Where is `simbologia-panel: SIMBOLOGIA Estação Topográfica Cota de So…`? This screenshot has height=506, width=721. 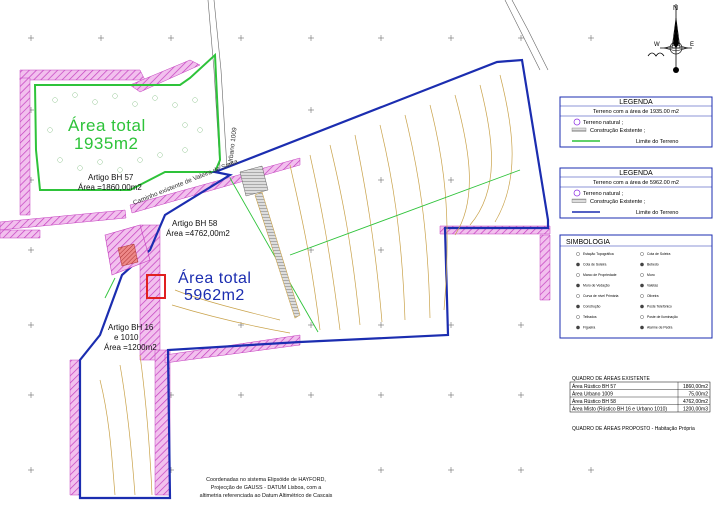 simbologia-panel: SIMBOLOGIA Estação Topográfica Cota de So… is located at coordinates (636, 286).